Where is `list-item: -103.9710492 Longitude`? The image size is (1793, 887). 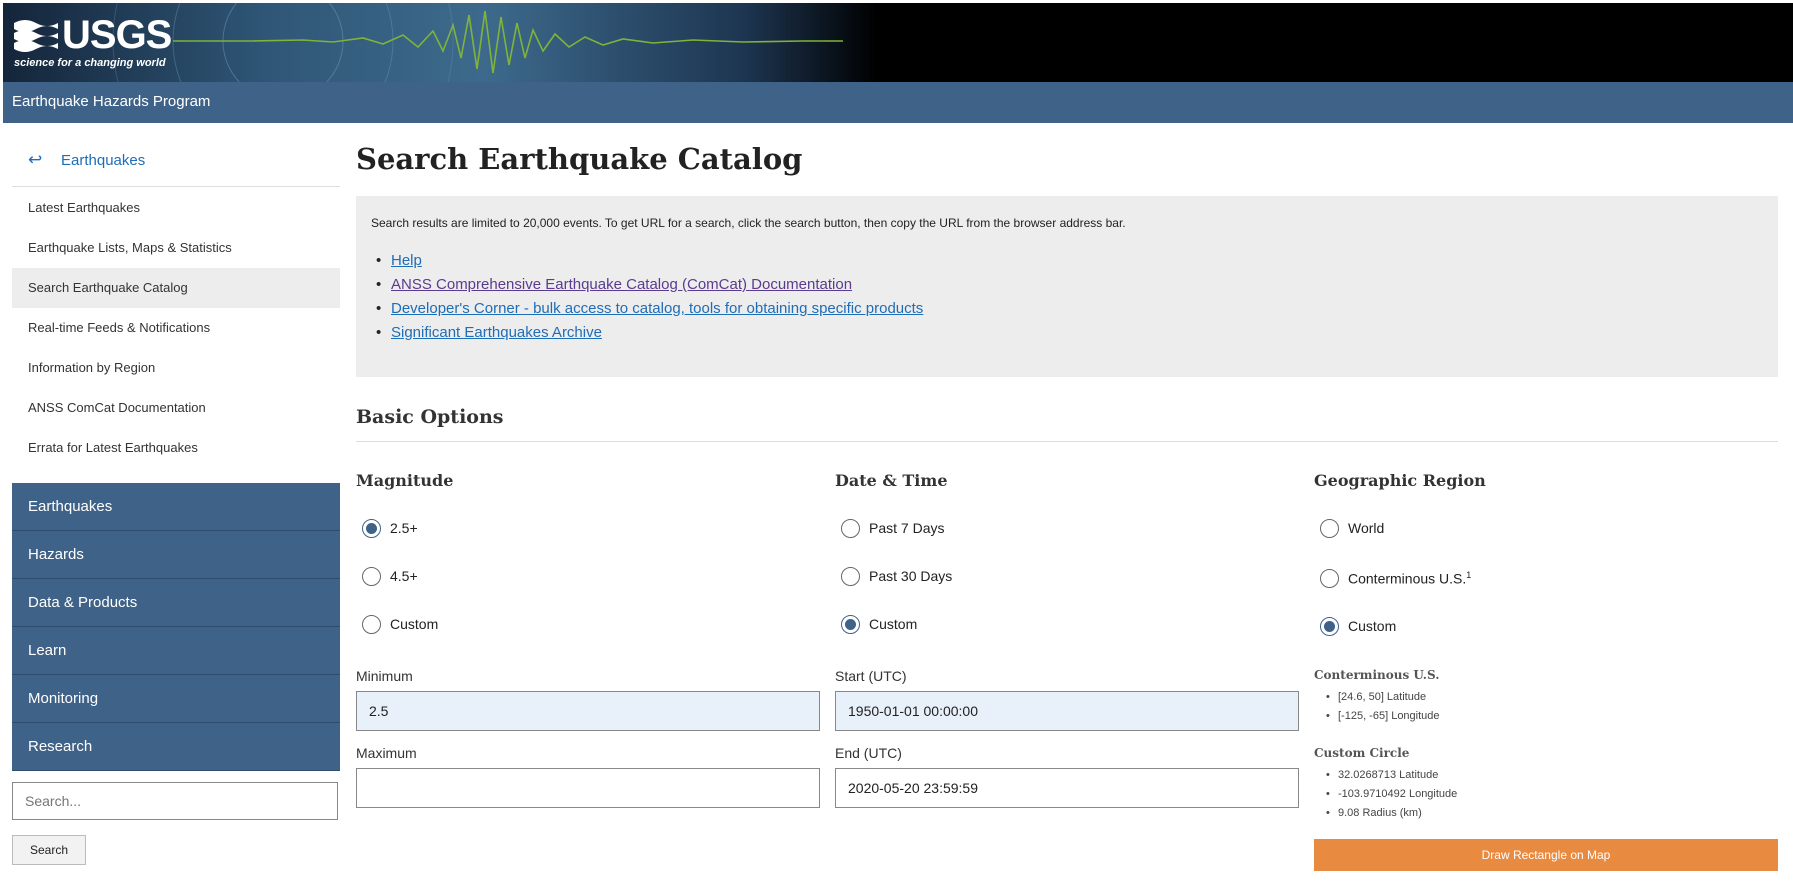
list-item: -103.9710492 Longitude is located at coordinates (1391, 797).